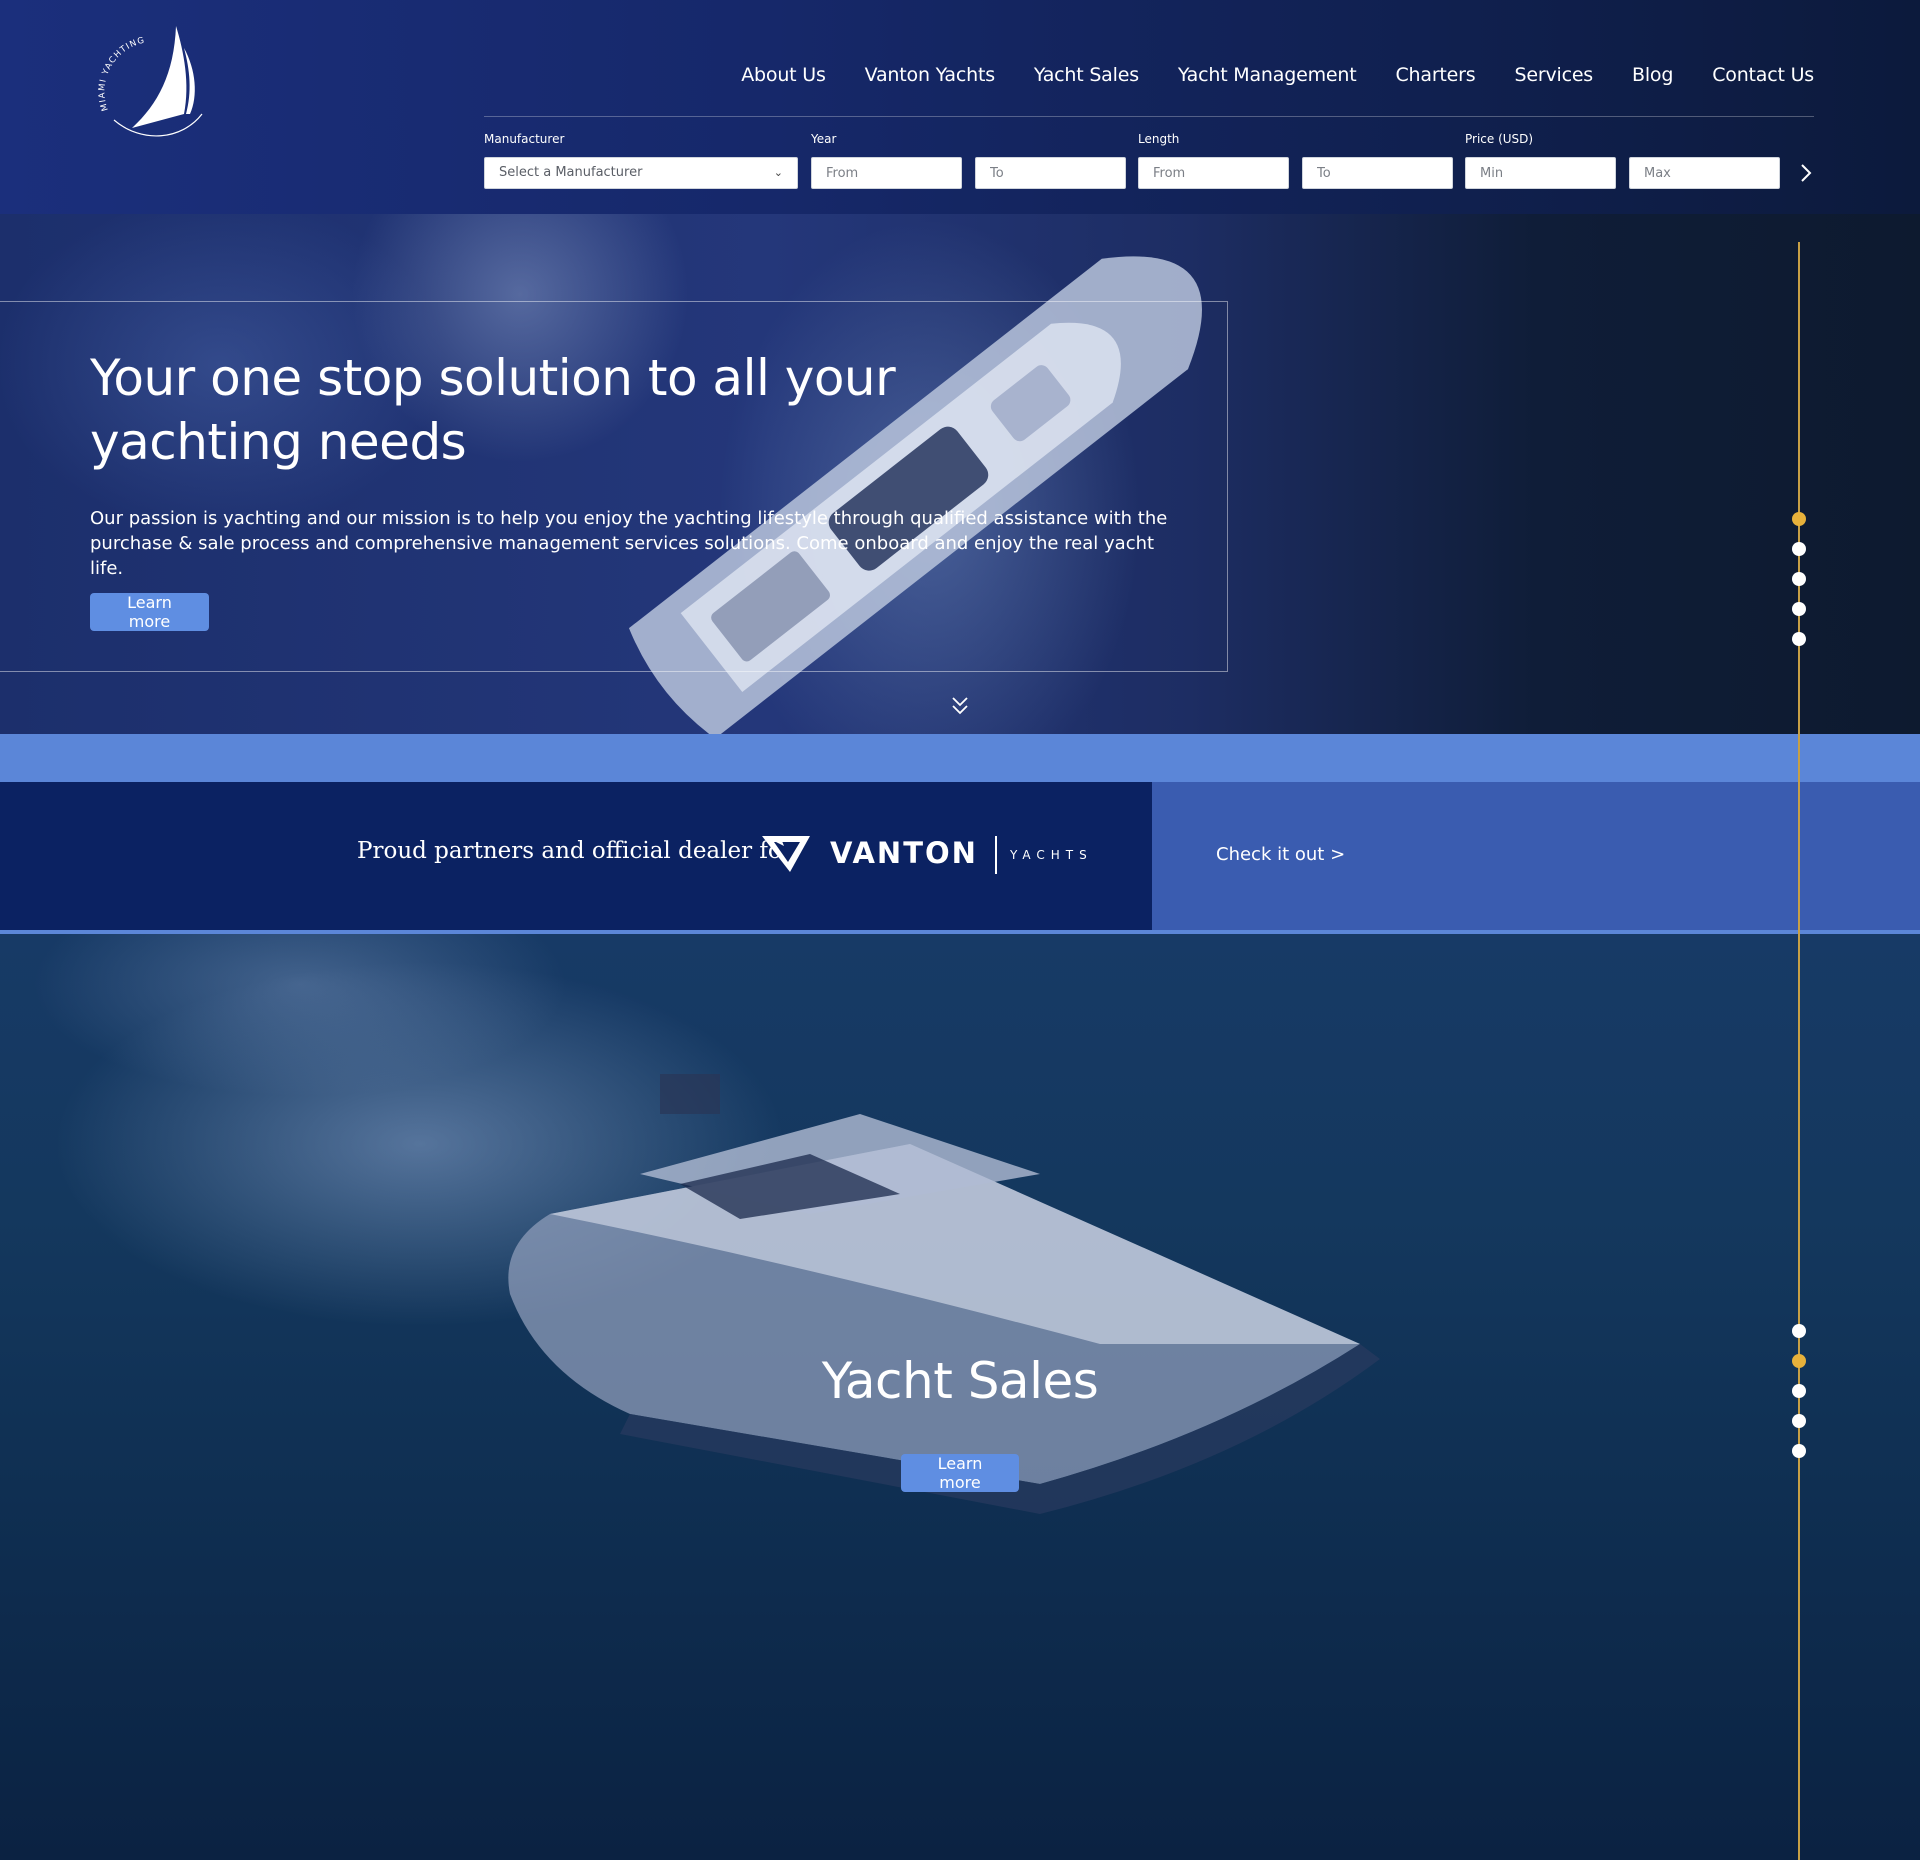 This screenshot has width=1920, height=1860. What do you see at coordinates (1280, 854) in the screenshot?
I see `check-it-out-link: Check it out >` at bounding box center [1280, 854].